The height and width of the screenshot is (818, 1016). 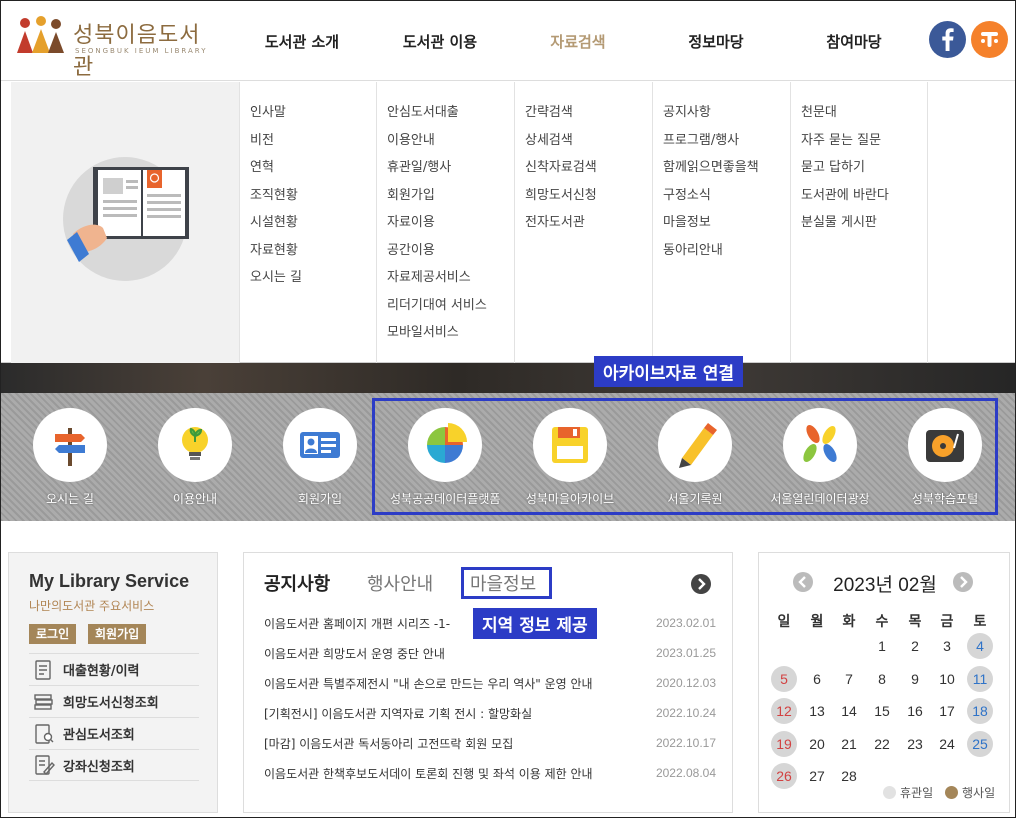 What do you see at coordinates (308, 141) in the screenshot?
I see `menu-vision: 비전` at bounding box center [308, 141].